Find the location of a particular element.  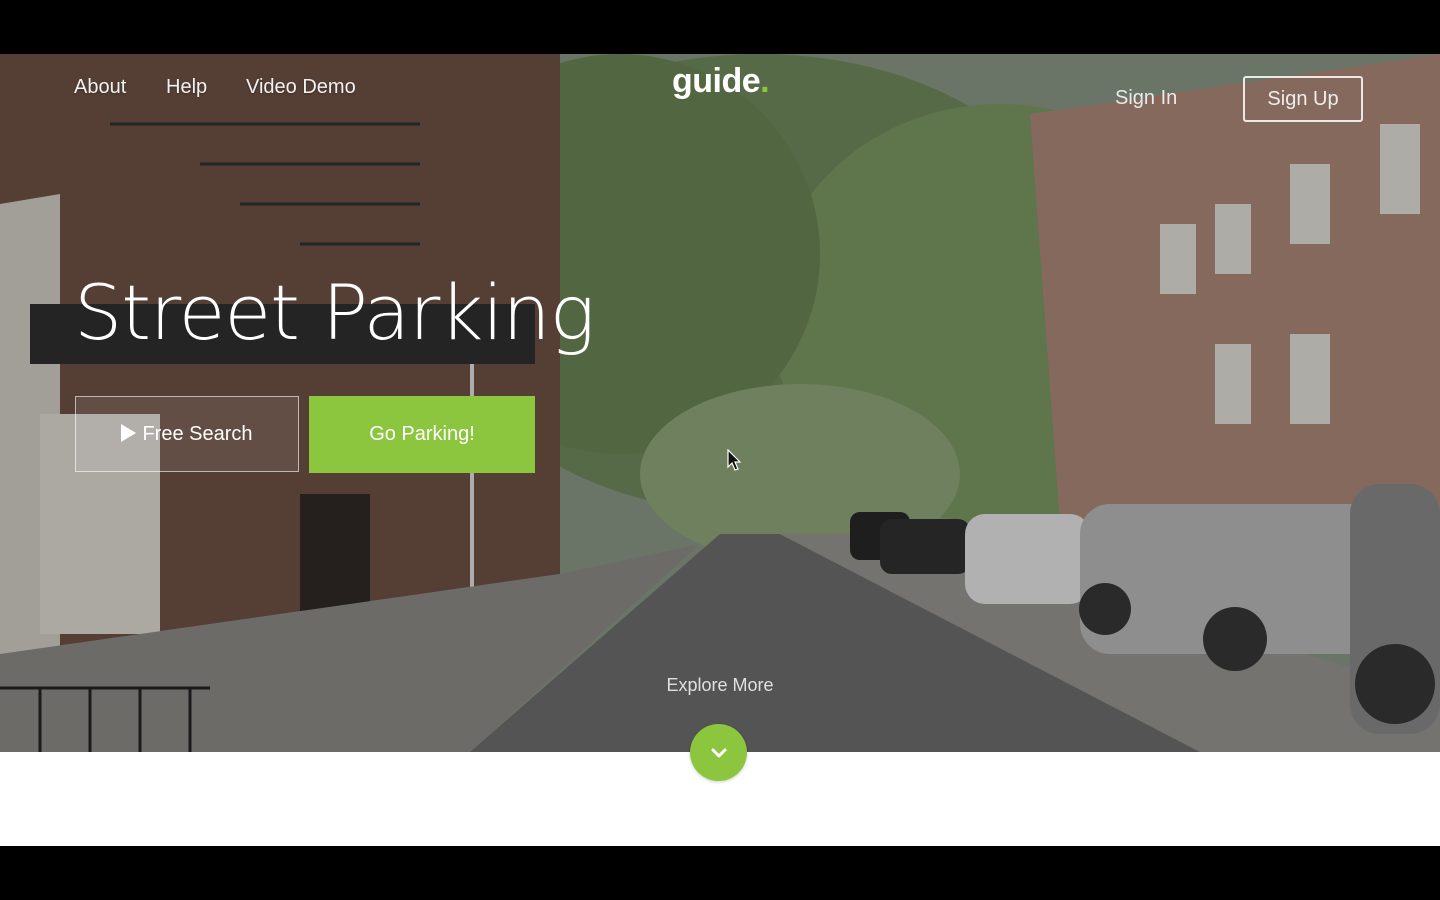

scroll-down-button is located at coordinates (718, 752).